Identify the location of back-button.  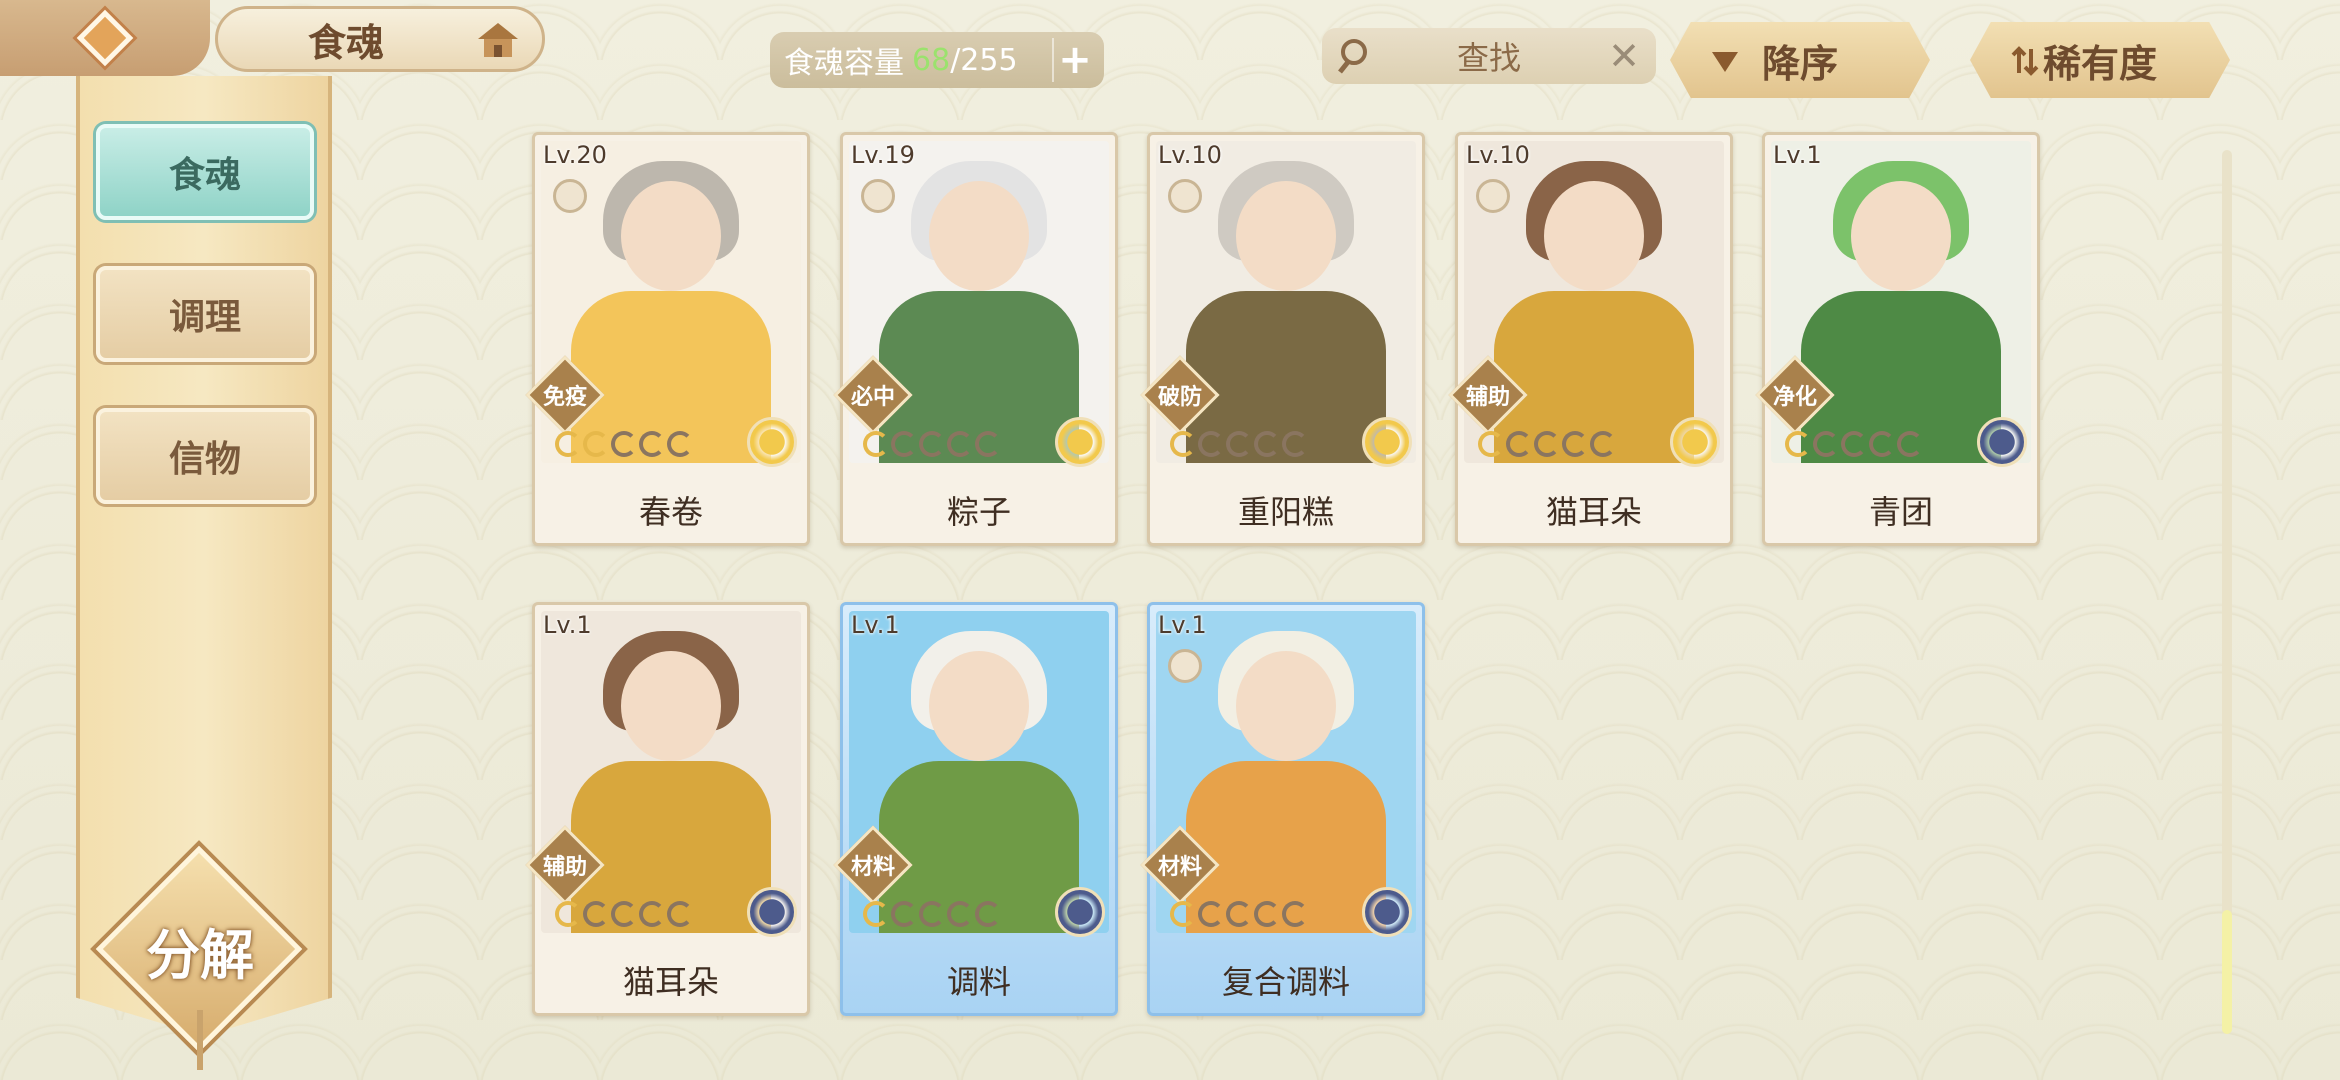
(105, 38).